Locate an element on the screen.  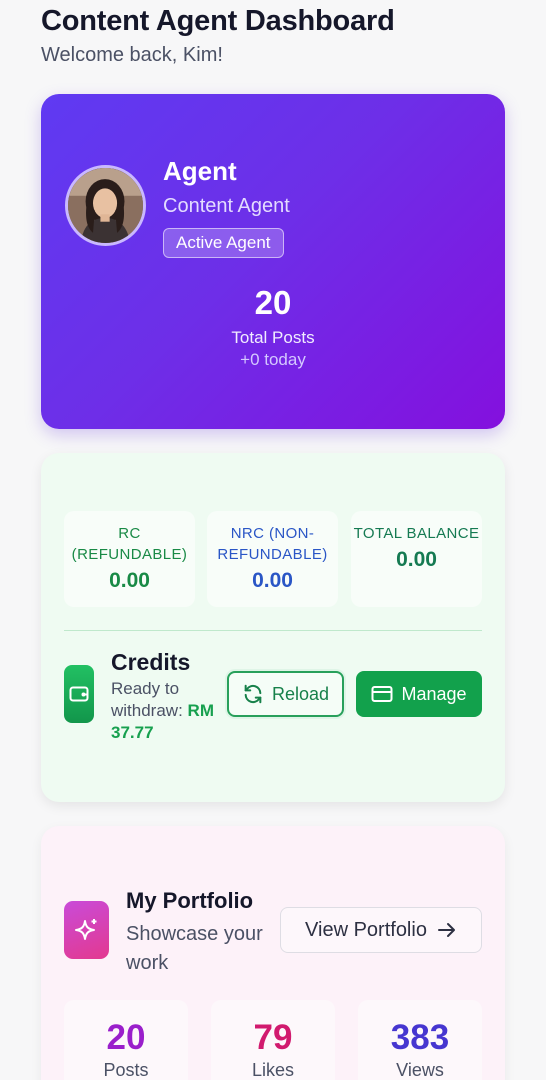
likes-label: Likes is located at coordinates (273, 1070).